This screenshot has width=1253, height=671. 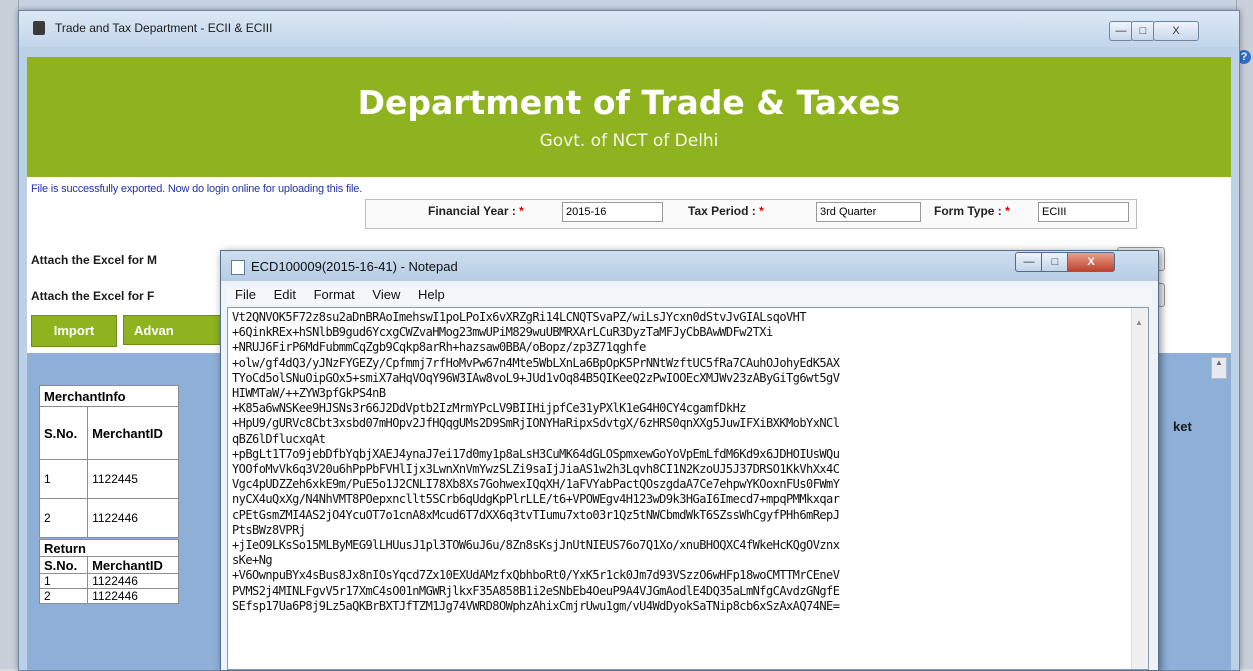 I want to click on financial-year-select: 2015-16, so click(x=612, y=212).